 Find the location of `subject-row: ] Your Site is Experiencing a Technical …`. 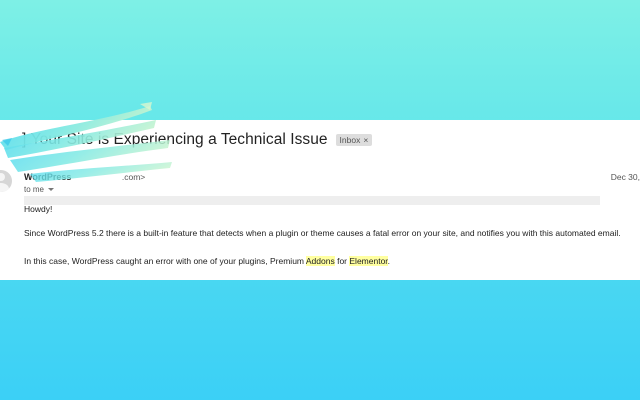

subject-row: ] Your Site is Experiencing a Technical … is located at coordinates (197, 140).